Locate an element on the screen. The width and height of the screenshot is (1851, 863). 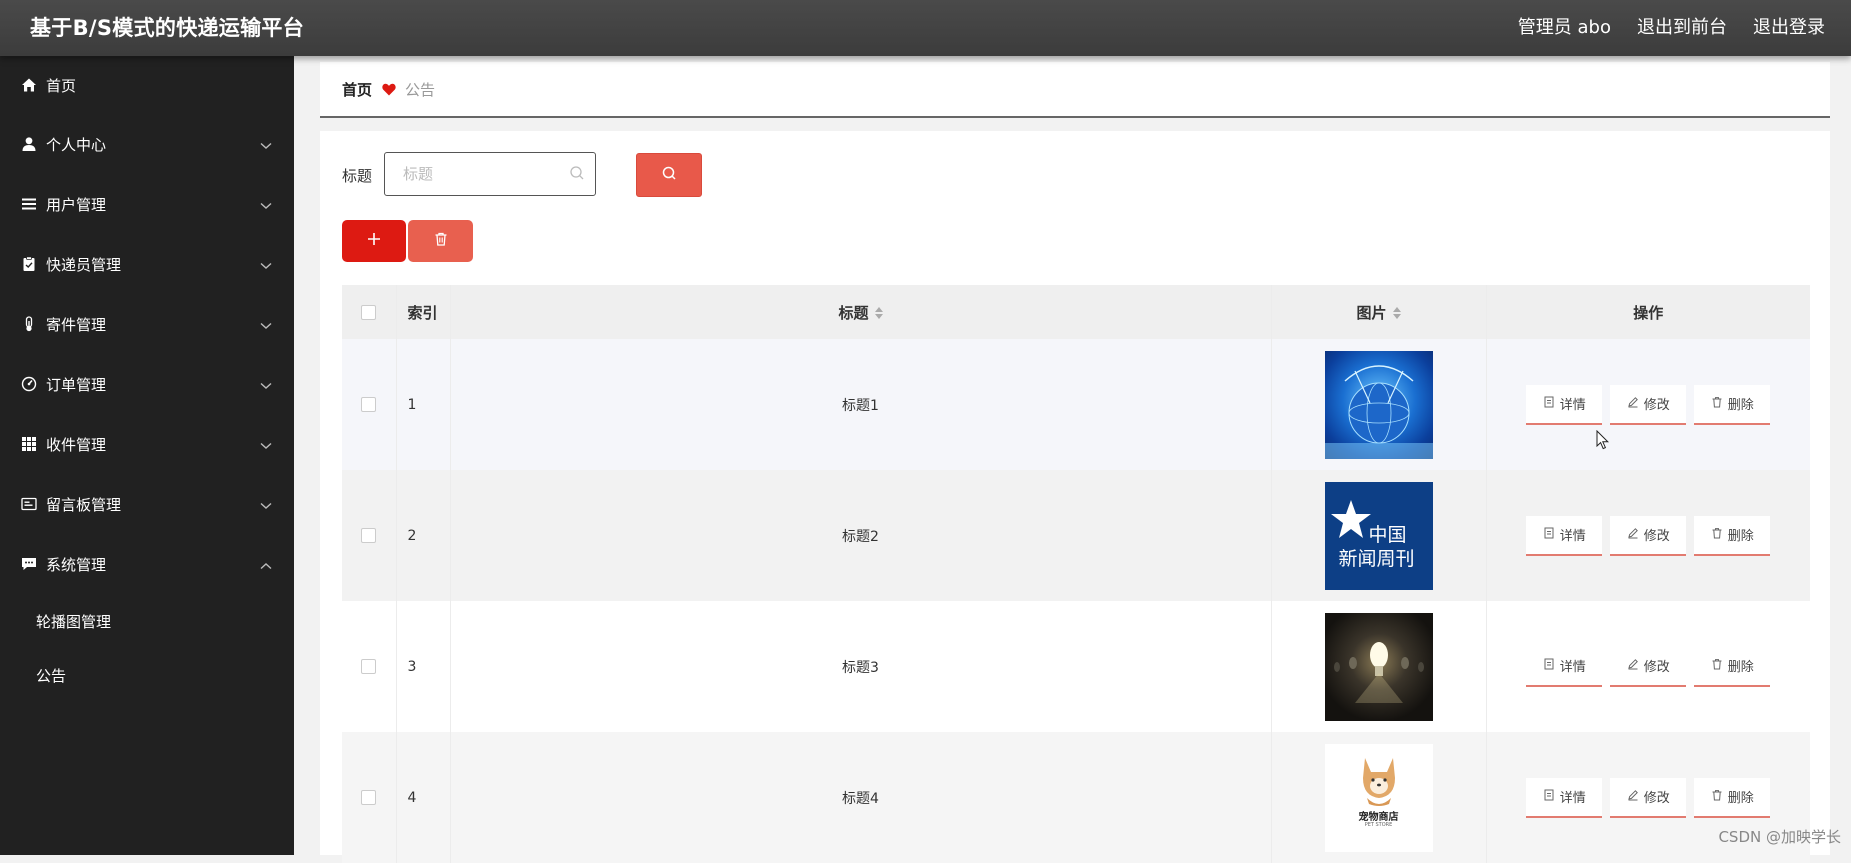
delete-label: 删除 is located at coordinates (1740, 536).